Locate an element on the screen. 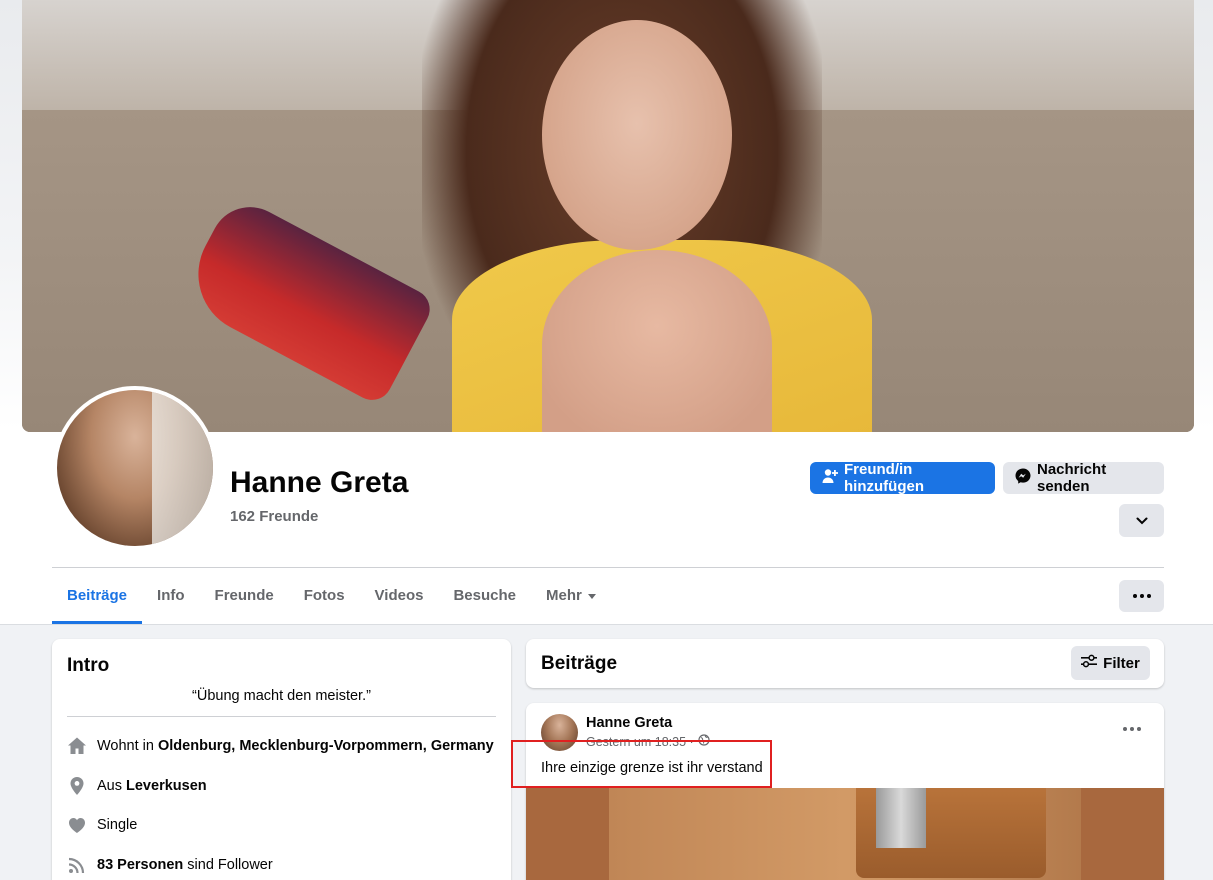  intro-followers: 83 Personen sind Follower is located at coordinates (170, 865).